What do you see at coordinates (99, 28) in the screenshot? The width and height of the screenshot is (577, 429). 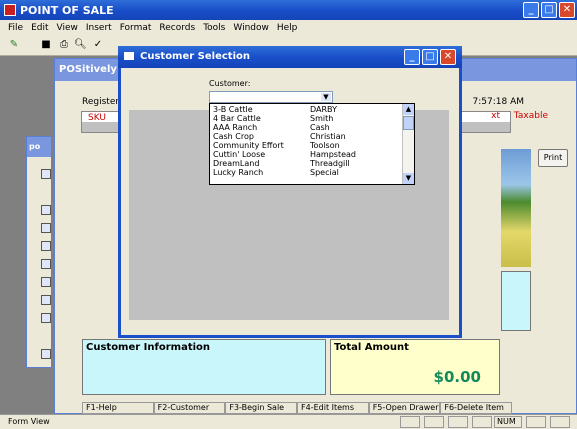 I see `menu-insert: Insert` at bounding box center [99, 28].